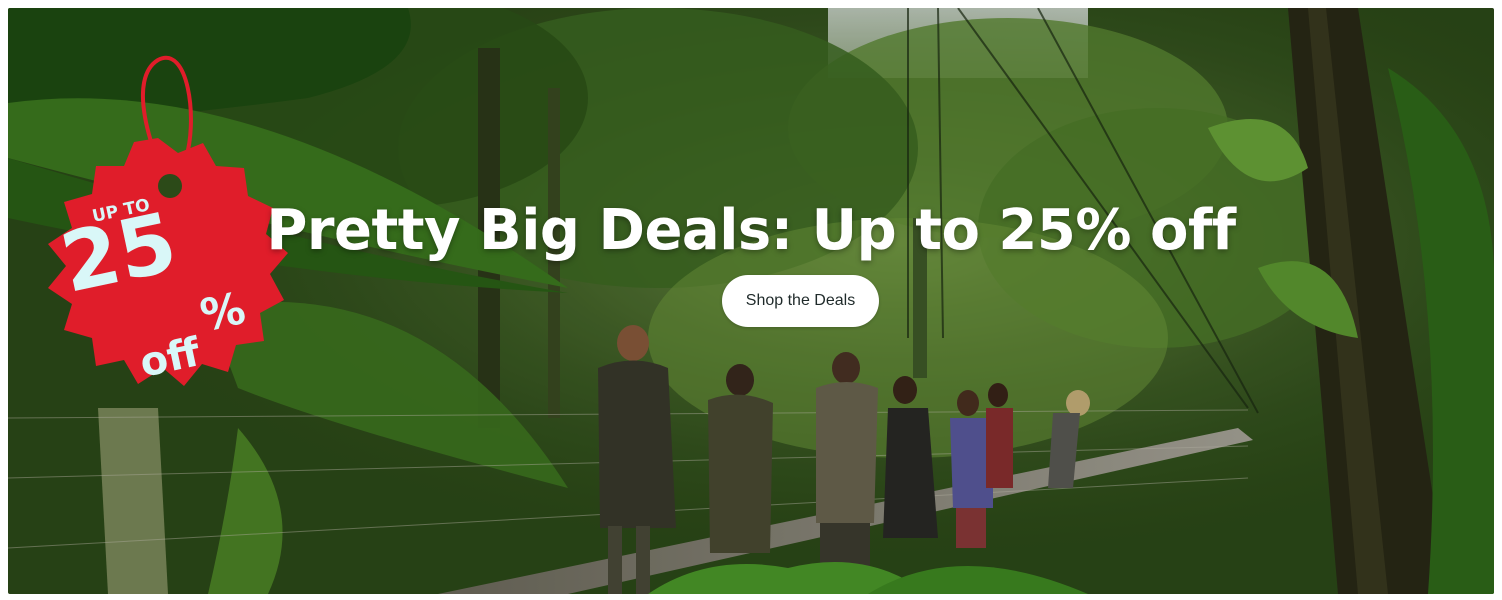 The image size is (1502, 600). What do you see at coordinates (170, 358) in the screenshot?
I see `badge-off-label: off` at bounding box center [170, 358].